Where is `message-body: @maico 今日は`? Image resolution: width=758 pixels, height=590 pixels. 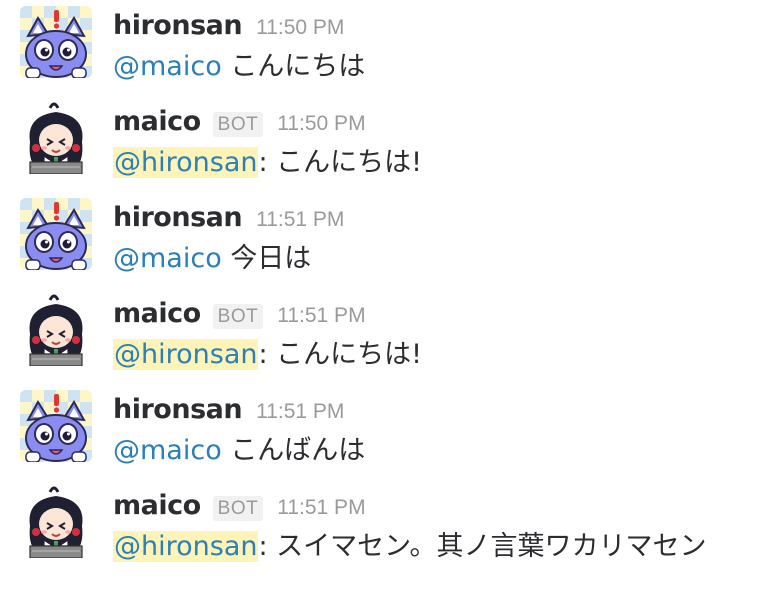 message-body: @maico 今日は is located at coordinates (212, 259).